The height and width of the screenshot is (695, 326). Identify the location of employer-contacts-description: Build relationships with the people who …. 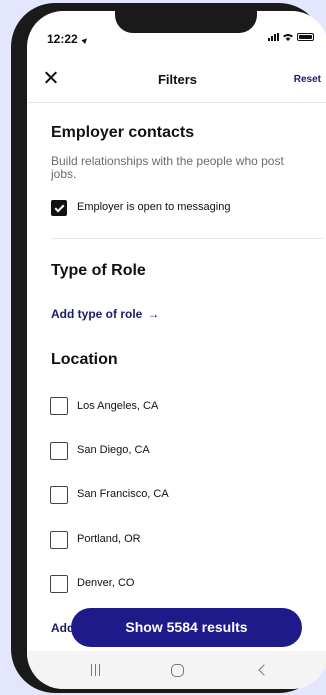
(167, 167).